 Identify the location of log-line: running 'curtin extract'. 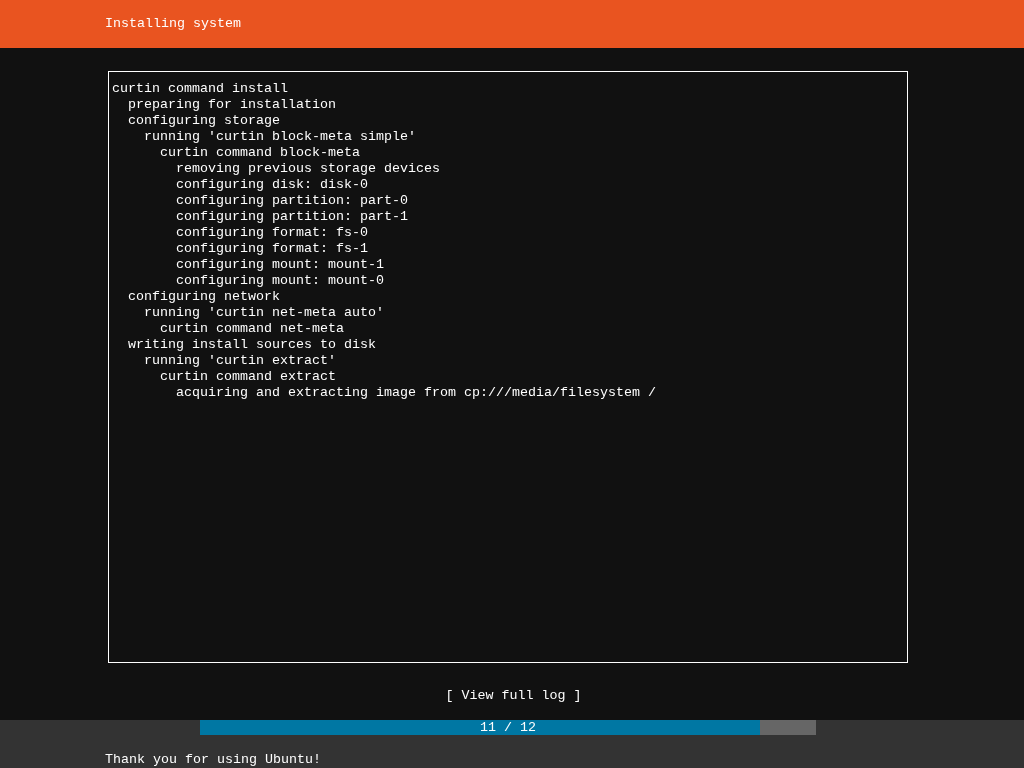
(240, 361).